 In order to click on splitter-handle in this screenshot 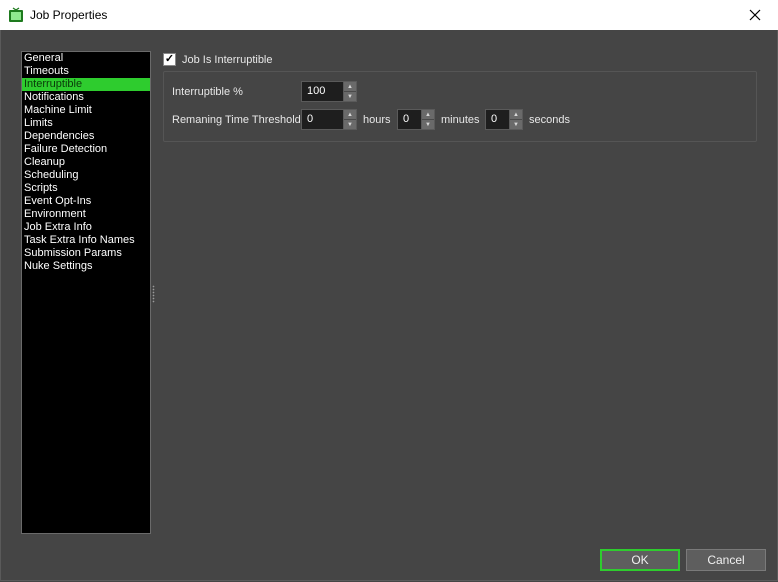, I will do `click(153, 294)`.